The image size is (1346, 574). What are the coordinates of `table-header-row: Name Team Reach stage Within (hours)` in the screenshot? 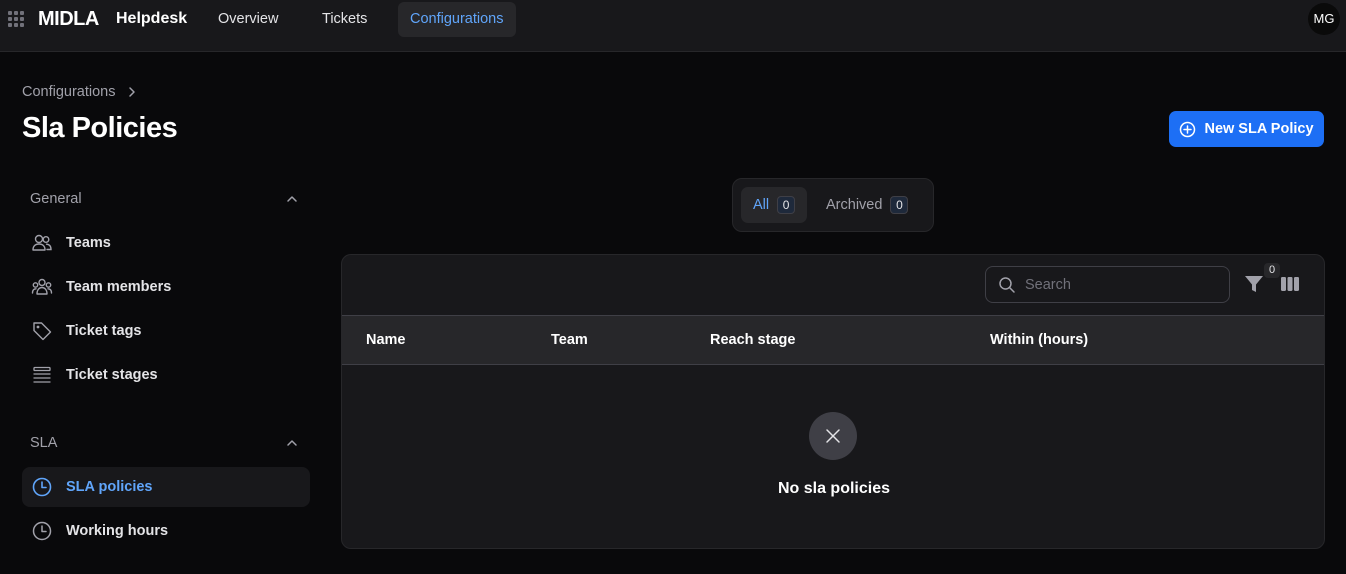 It's located at (833, 340).